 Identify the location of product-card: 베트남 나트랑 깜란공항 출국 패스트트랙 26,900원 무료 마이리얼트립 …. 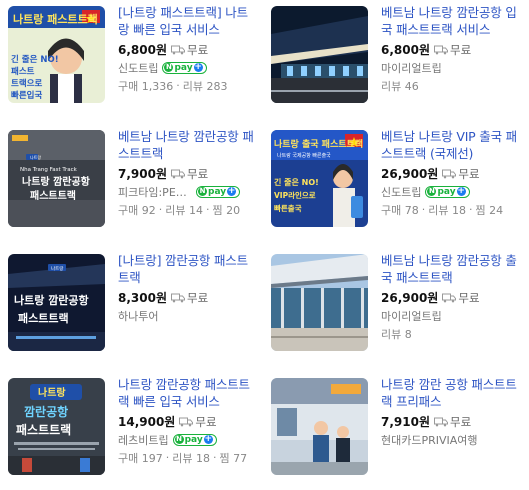
(393, 303).